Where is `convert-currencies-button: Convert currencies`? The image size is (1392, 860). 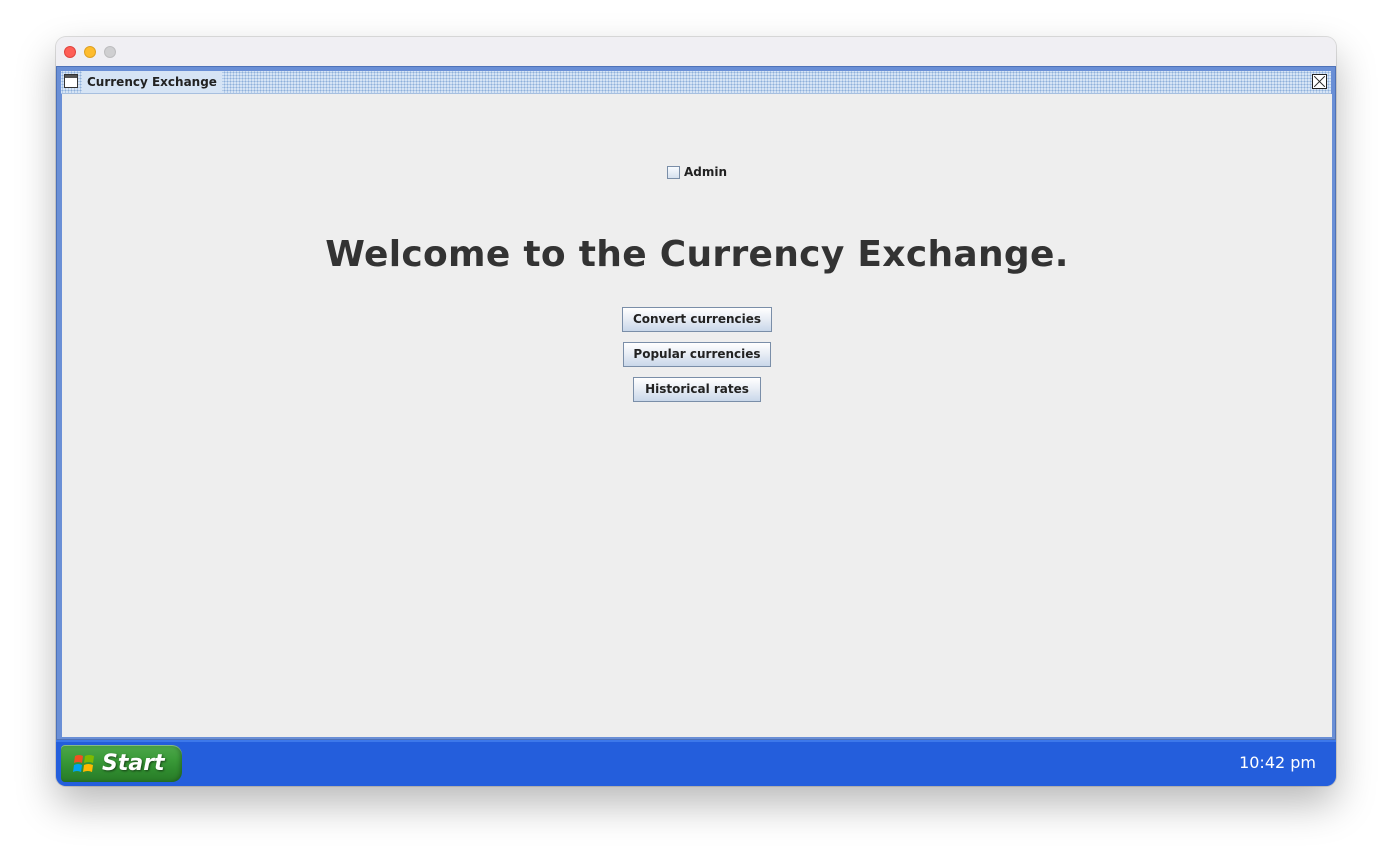 convert-currencies-button: Convert currencies is located at coordinates (697, 319).